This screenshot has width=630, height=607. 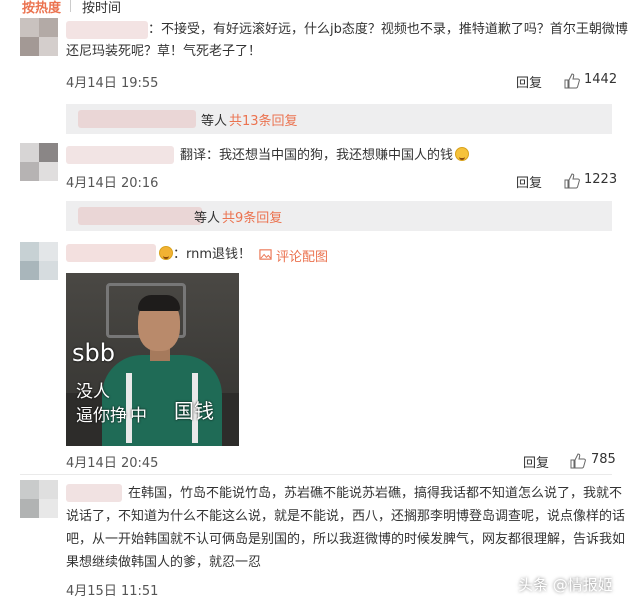 What do you see at coordinates (316, 474) in the screenshot?
I see `comment-divider` at bounding box center [316, 474].